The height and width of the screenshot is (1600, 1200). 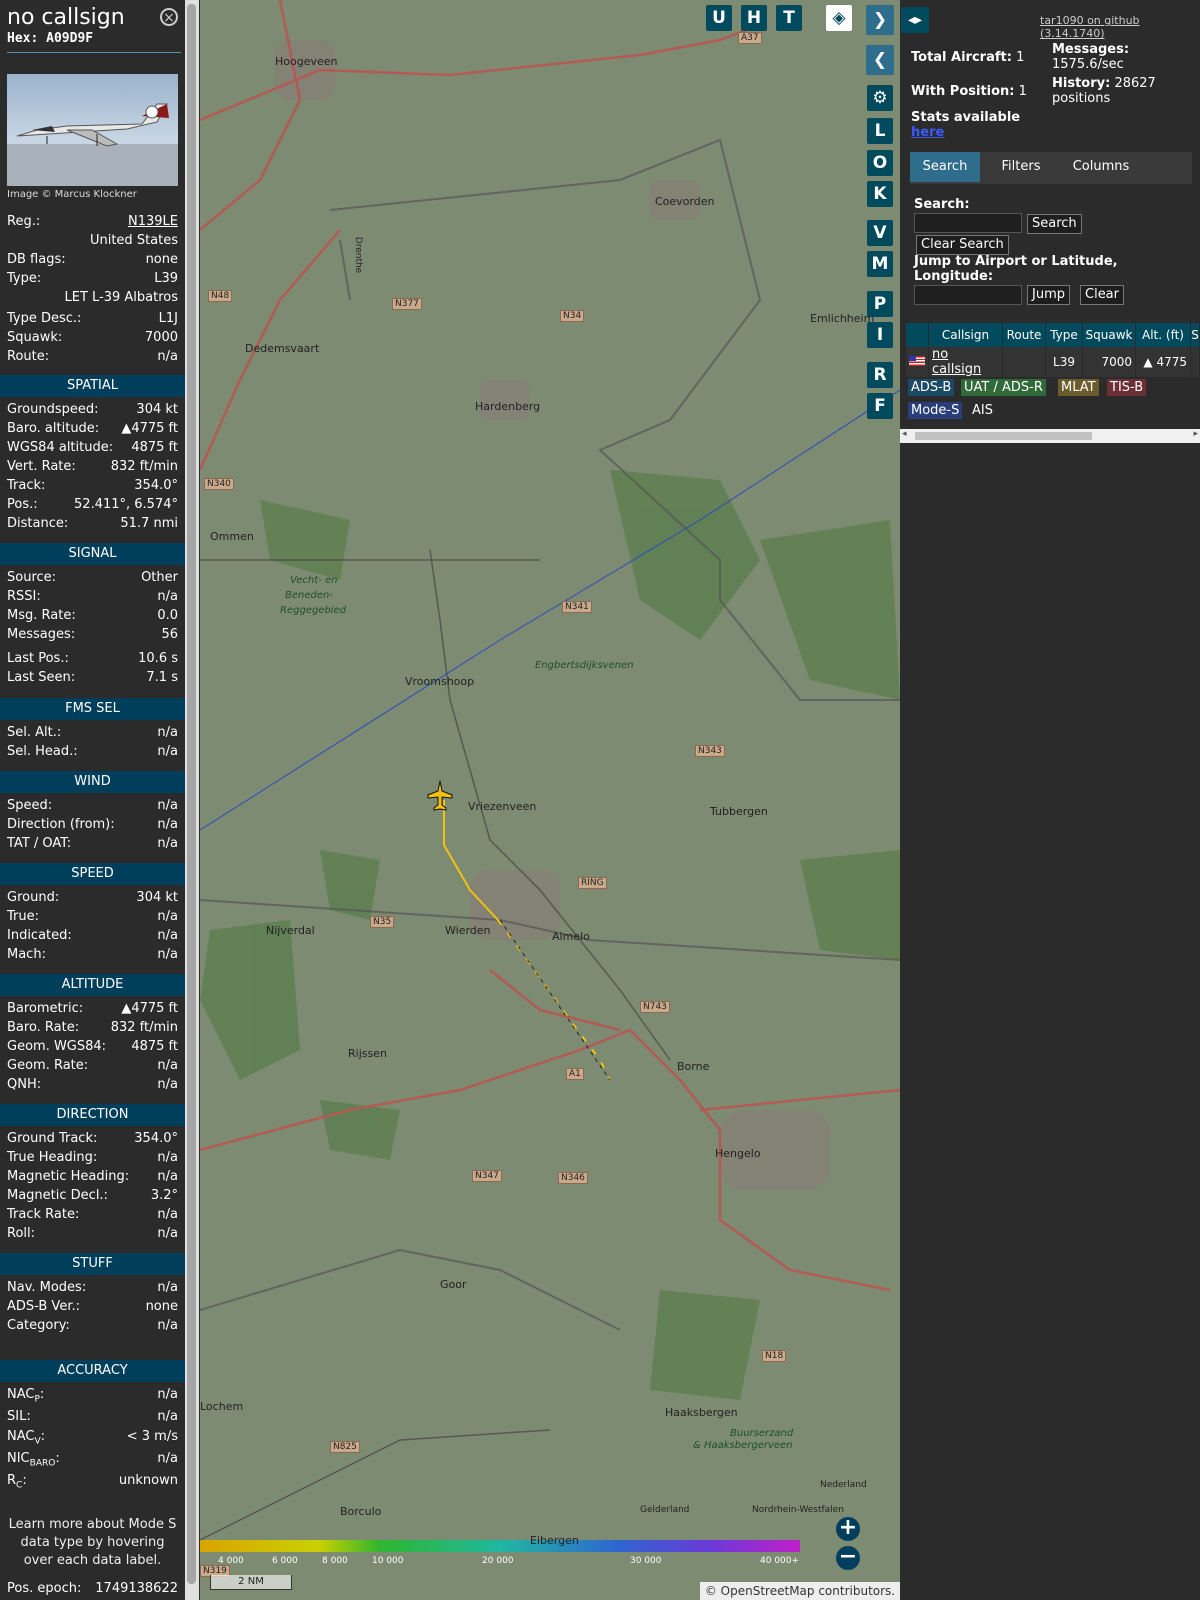 I want to click on clear-search-button: Clear Search, so click(x=962, y=245).